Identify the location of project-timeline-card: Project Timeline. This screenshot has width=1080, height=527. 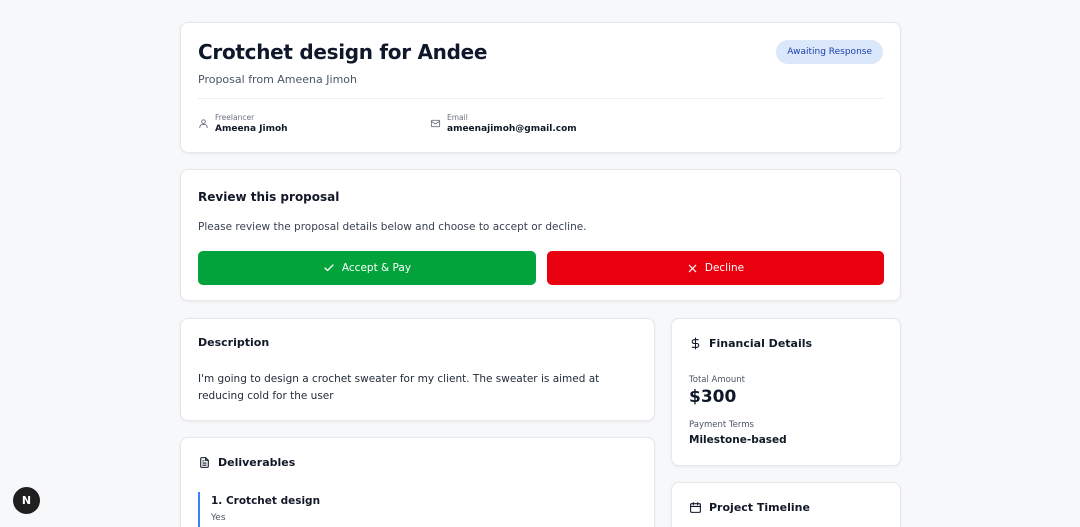
(786, 504).